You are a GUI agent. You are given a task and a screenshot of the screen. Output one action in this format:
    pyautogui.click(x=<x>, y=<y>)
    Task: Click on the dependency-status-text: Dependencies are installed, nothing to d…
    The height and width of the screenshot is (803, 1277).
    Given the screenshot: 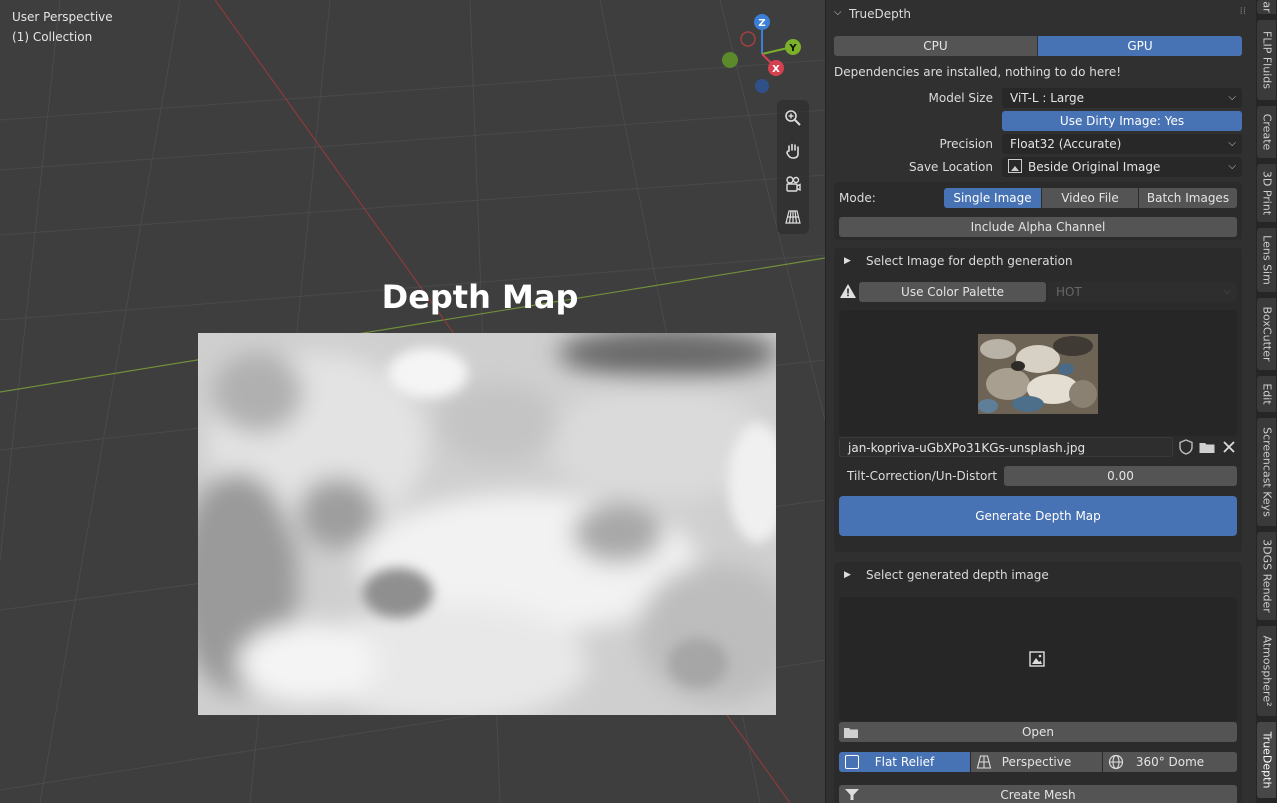 What is the action you would take?
    pyautogui.click(x=978, y=72)
    